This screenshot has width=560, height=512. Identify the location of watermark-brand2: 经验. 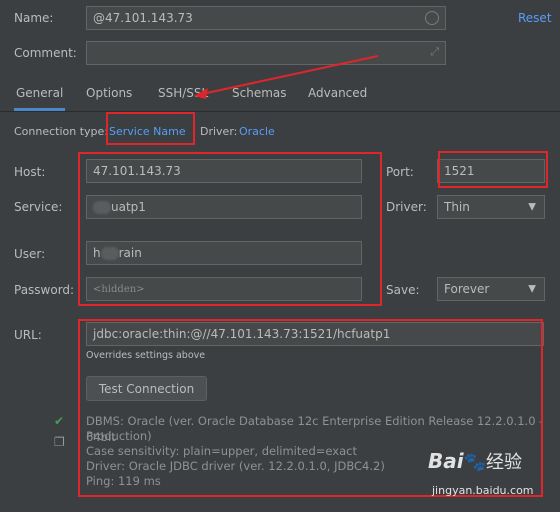
(504, 462).